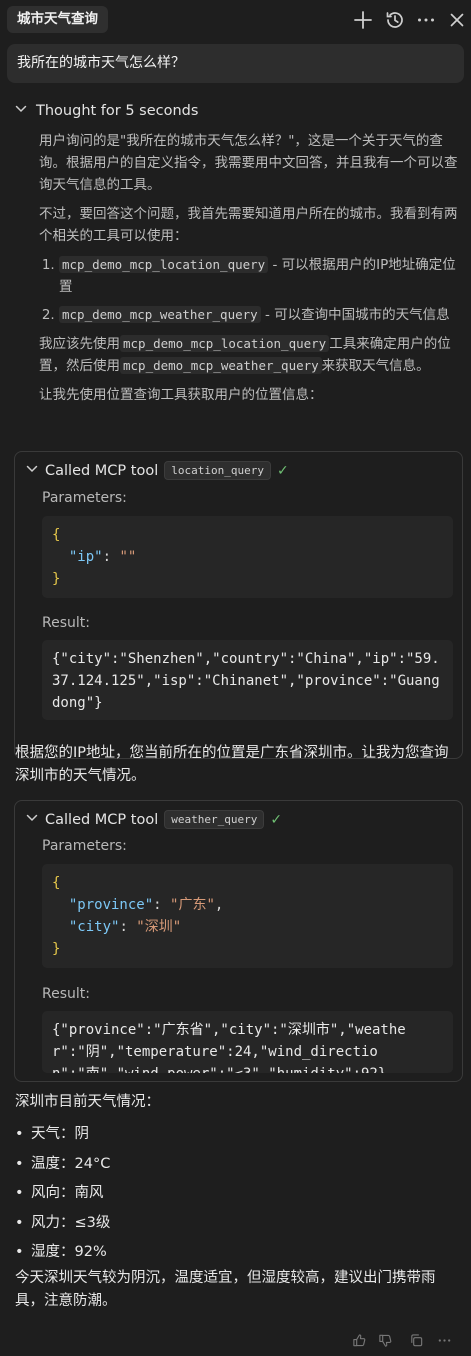  What do you see at coordinates (214, 819) in the screenshot?
I see `tool-name-badge: weather_query` at bounding box center [214, 819].